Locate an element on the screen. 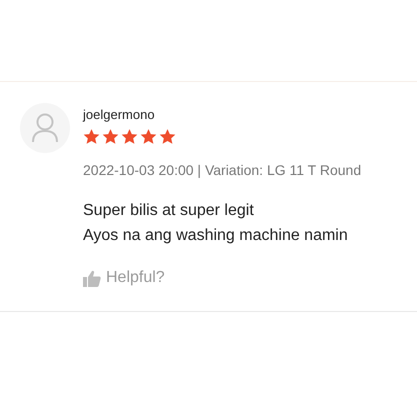 The height and width of the screenshot is (417, 417). review-text: Super bilis at super legit is located at coordinates (169, 211).